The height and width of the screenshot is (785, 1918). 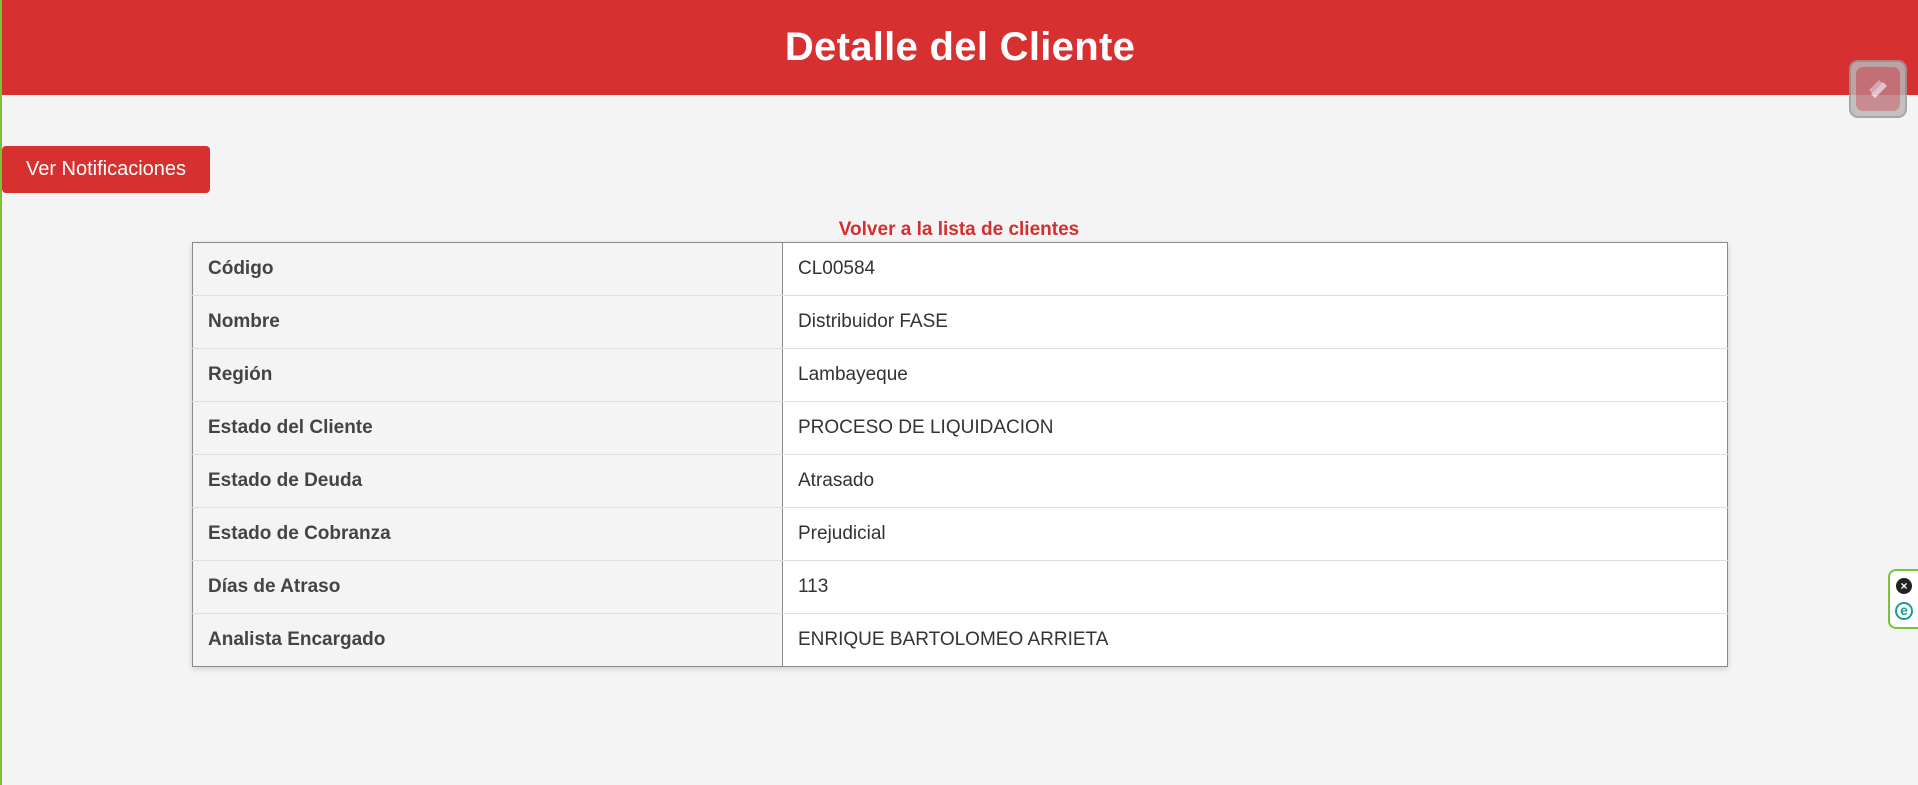 I want to click on row-value: Atrasado, so click(x=1255, y=481).